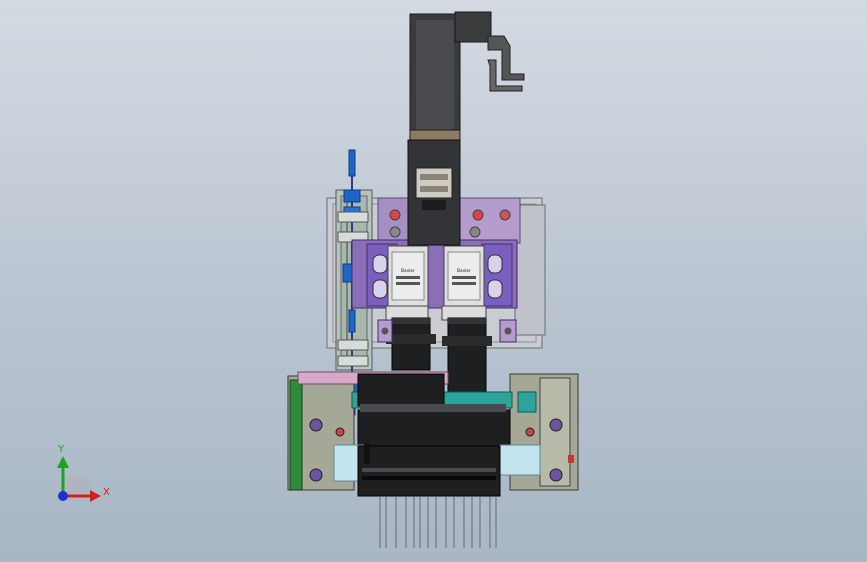 This screenshot has width=867, height=562. What do you see at coordinates (106, 492) in the screenshot?
I see `axis-x-label: X` at bounding box center [106, 492].